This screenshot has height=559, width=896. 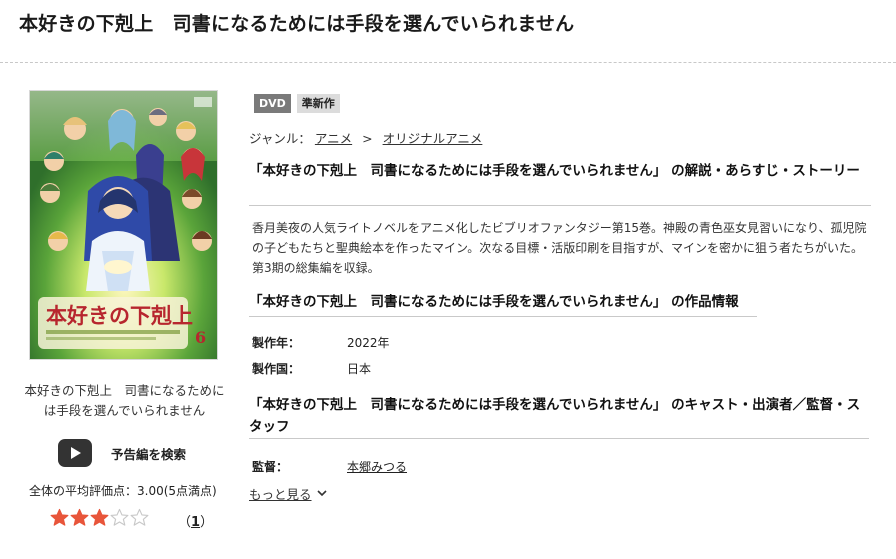 What do you see at coordinates (119, 315) in the screenshot?
I see `cover-title-text: 本好きの下剋上` at bounding box center [119, 315].